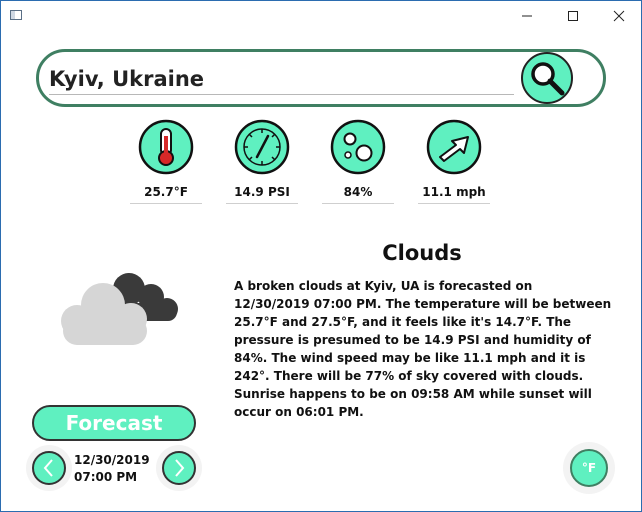  I want to click on app-icon, so click(16, 15).